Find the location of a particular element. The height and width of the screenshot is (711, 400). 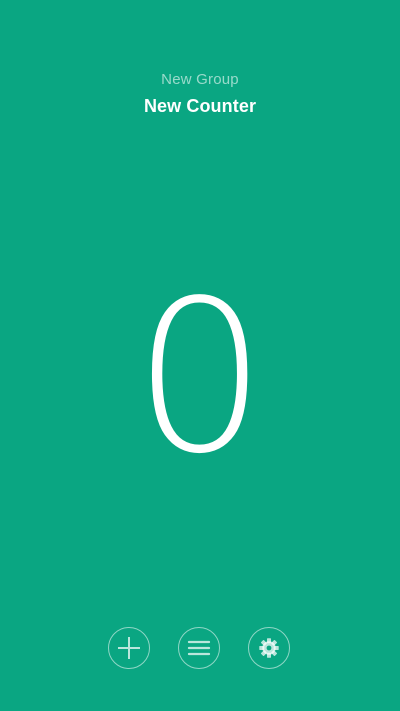

add-counter-button is located at coordinates (129, 648).